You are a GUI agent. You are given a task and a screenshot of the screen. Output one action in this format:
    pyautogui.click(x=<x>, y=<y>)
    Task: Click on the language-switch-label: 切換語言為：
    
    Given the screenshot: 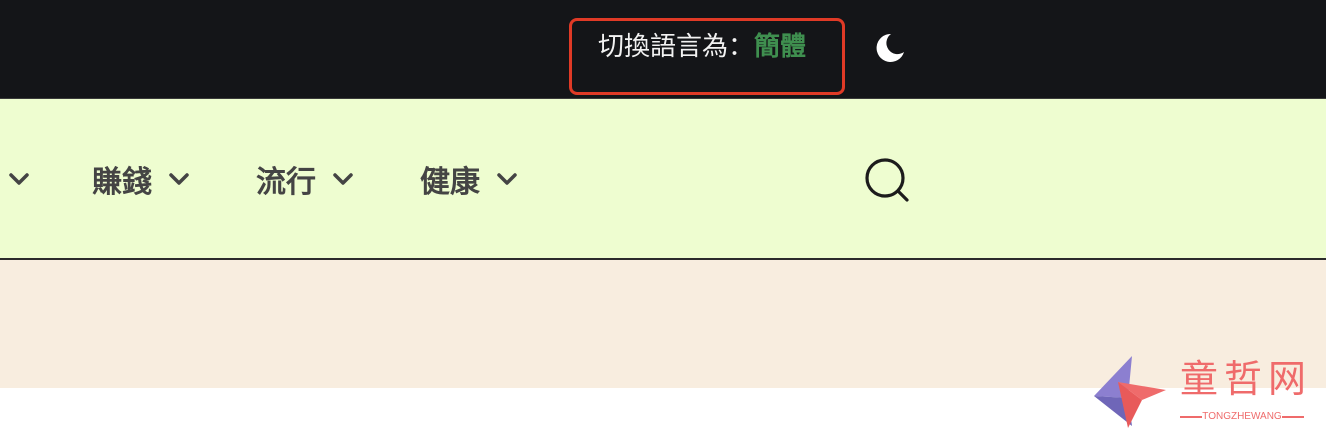 What is the action you would take?
    pyautogui.click(x=676, y=47)
    